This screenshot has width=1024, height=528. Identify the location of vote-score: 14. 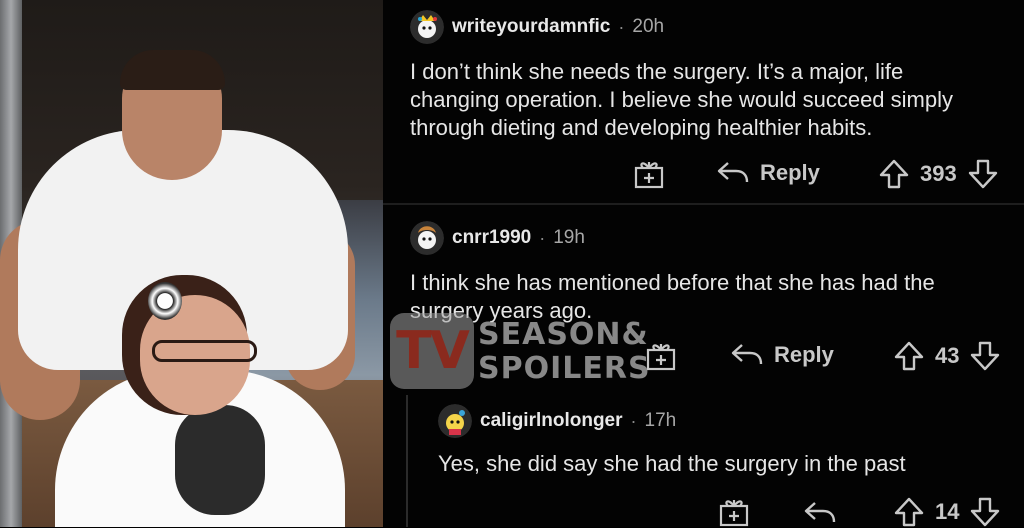
(947, 511).